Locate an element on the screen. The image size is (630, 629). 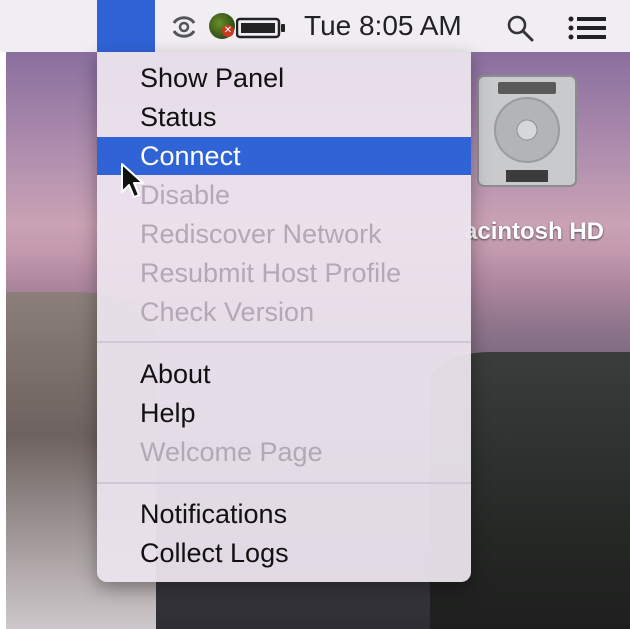
menubar-clock: Tue 8:05 AM is located at coordinates (383, 26).